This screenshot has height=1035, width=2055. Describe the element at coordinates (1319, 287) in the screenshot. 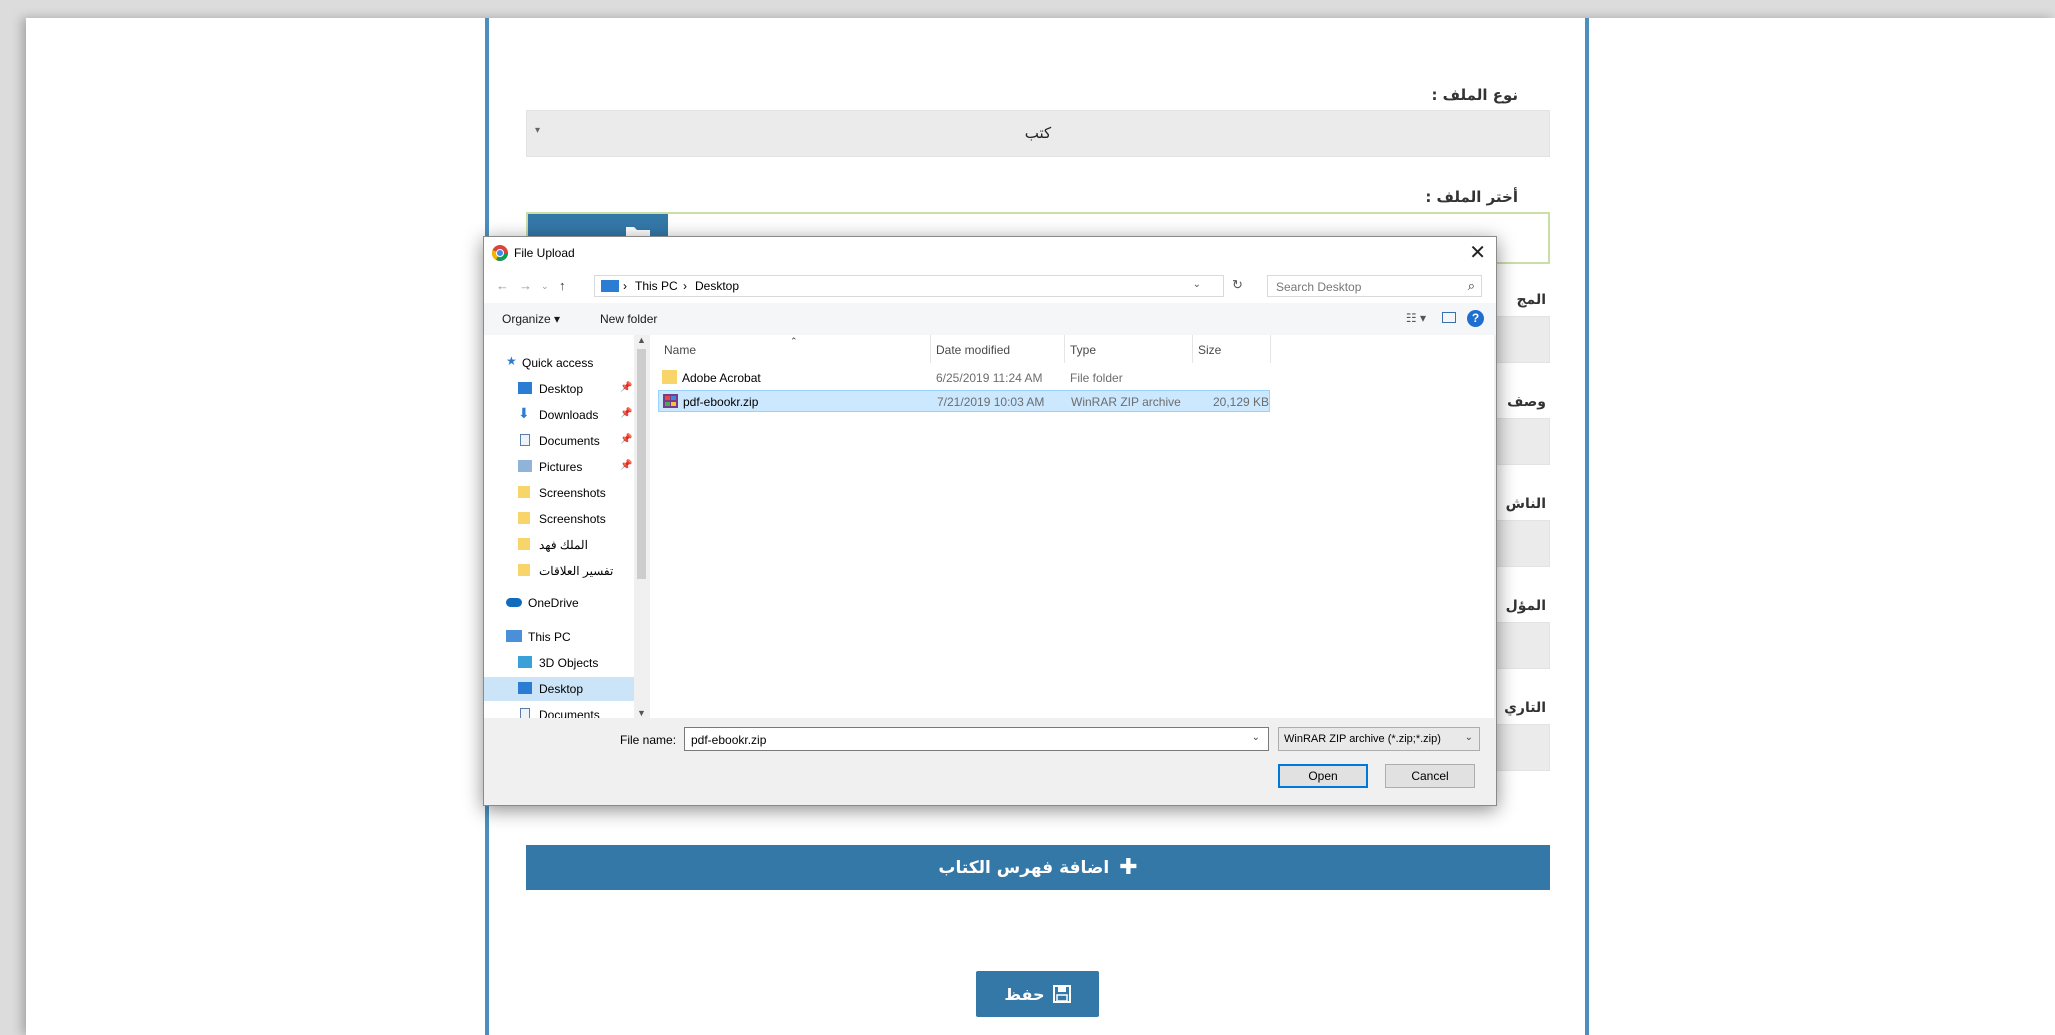

I see `search-placeholder: Search Desktop` at that location.